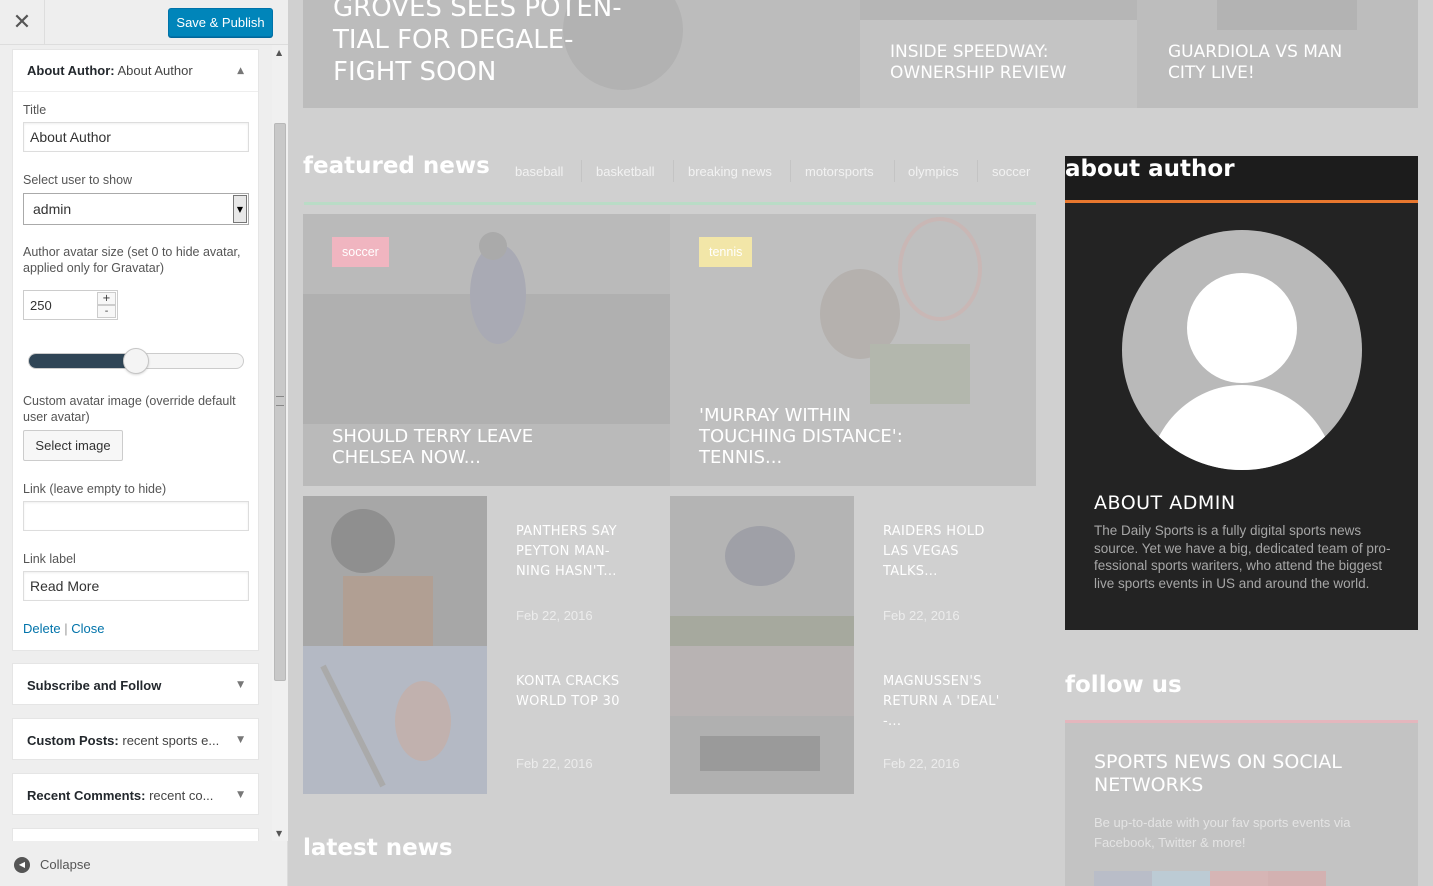 The height and width of the screenshot is (886, 1433). Describe the element at coordinates (22, 22) in the screenshot. I see `close-icon: ✕` at that location.